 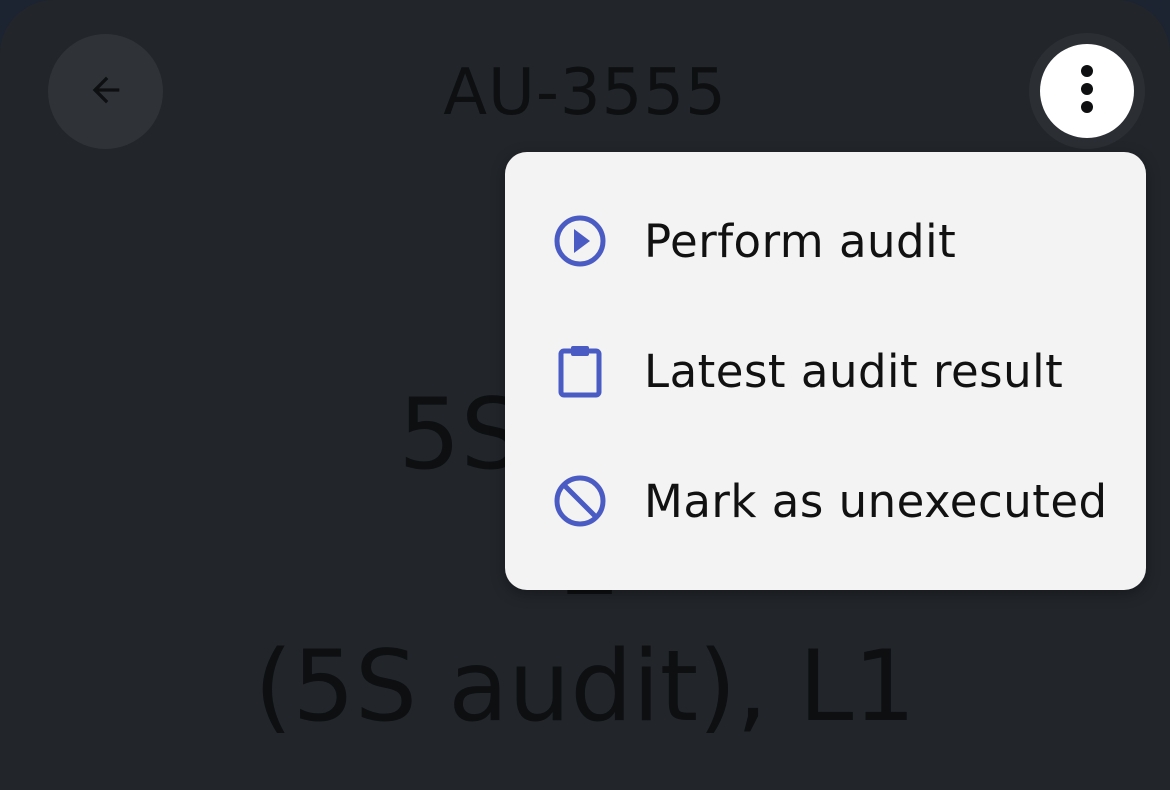 I want to click on menu-item-perform-audit: Perform audit, so click(x=825, y=241).